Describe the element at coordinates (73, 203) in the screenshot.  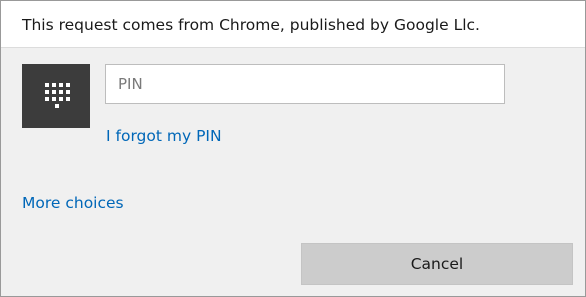
I see `more-choices-link: More choices` at that location.